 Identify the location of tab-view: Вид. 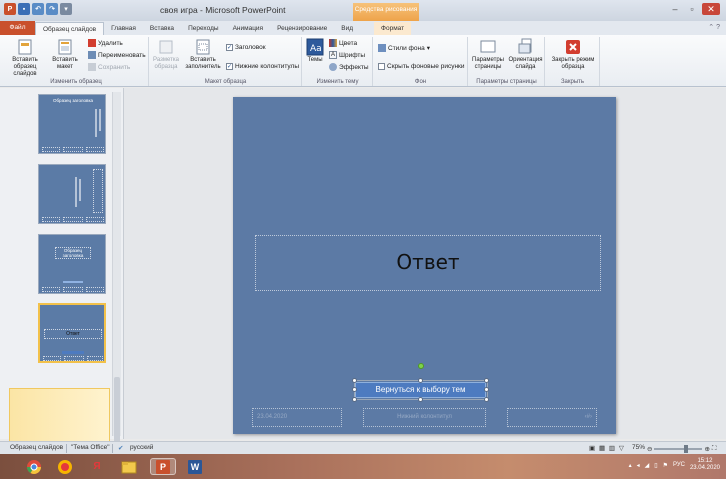
(347, 28).